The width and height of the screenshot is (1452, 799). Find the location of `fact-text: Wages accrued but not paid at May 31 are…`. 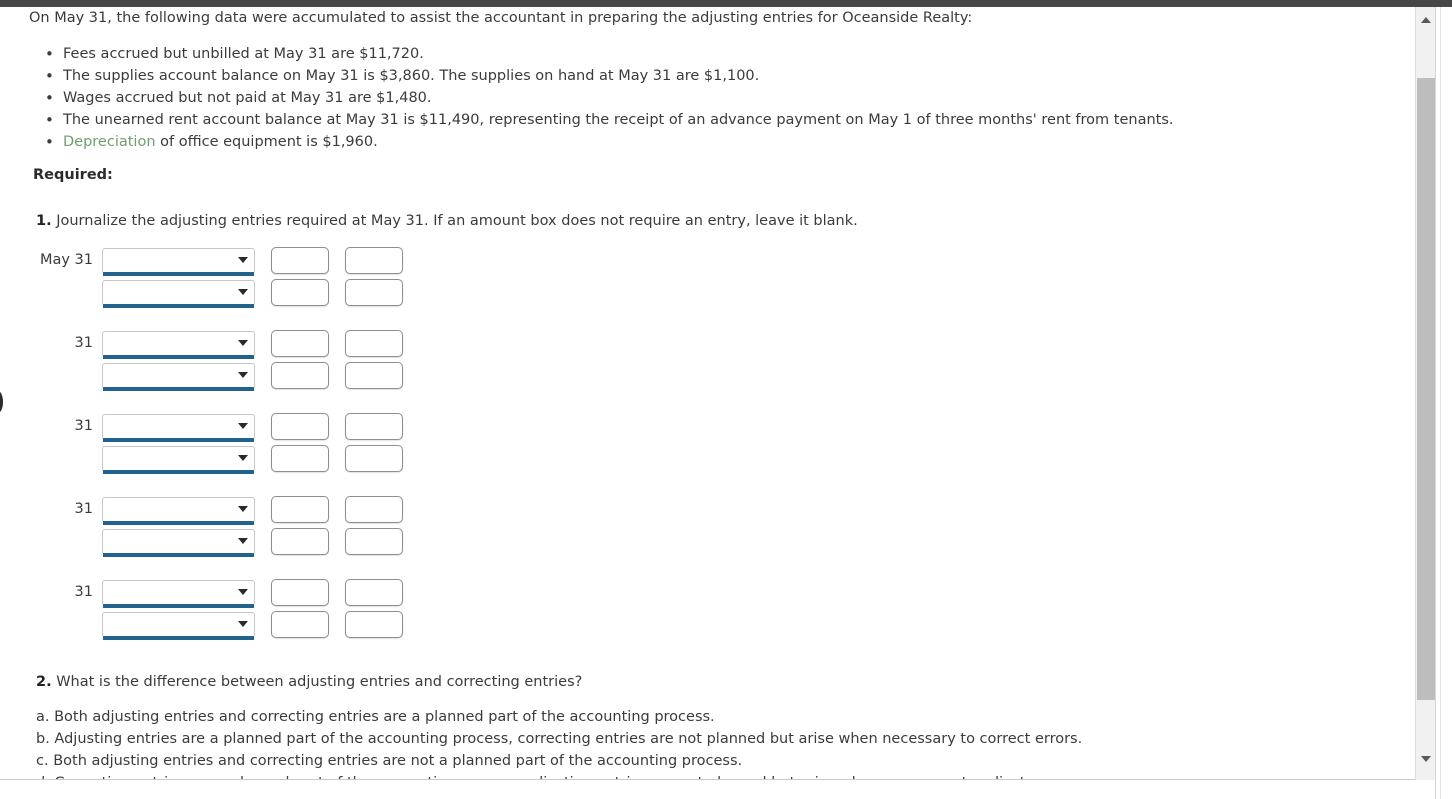

fact-text: Wages accrued but not paid at May 31 are… is located at coordinates (247, 98).